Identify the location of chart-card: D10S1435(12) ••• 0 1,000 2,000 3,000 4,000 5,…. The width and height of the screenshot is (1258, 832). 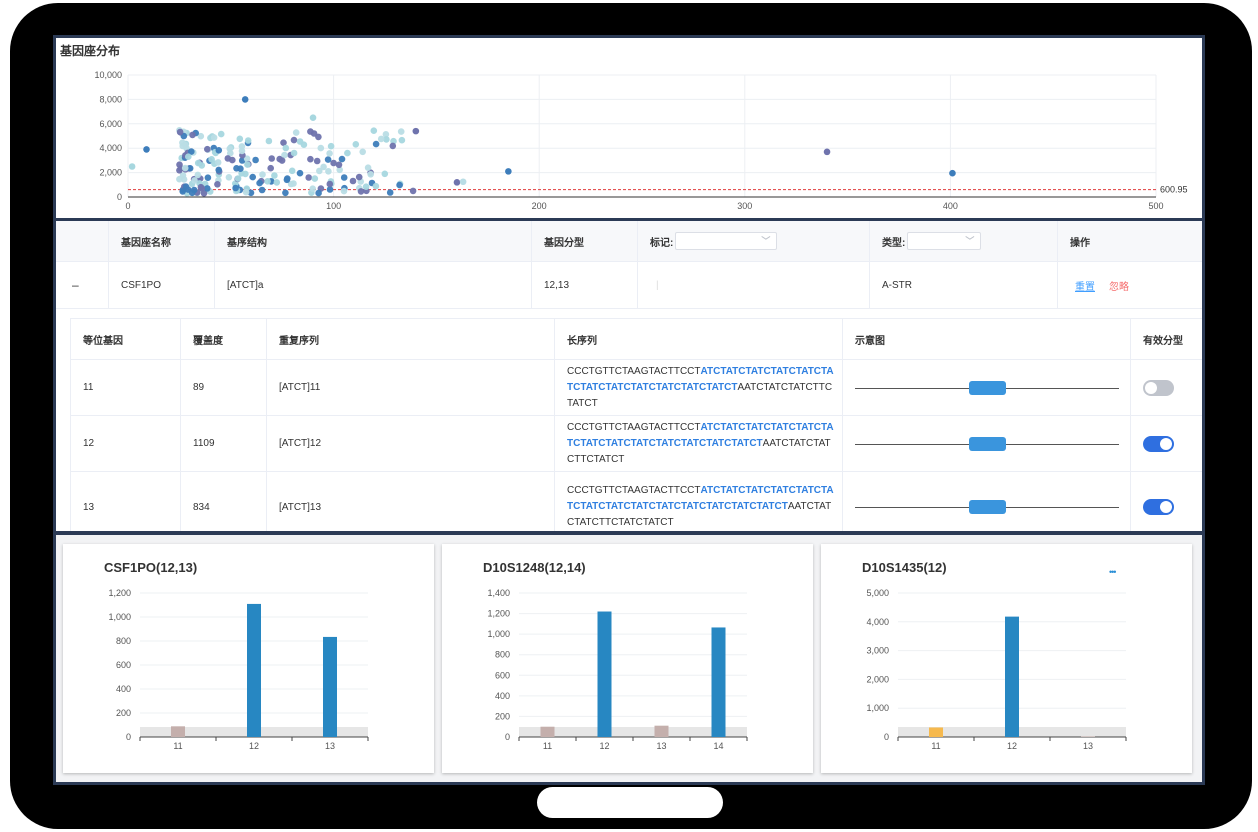
(1006, 658).